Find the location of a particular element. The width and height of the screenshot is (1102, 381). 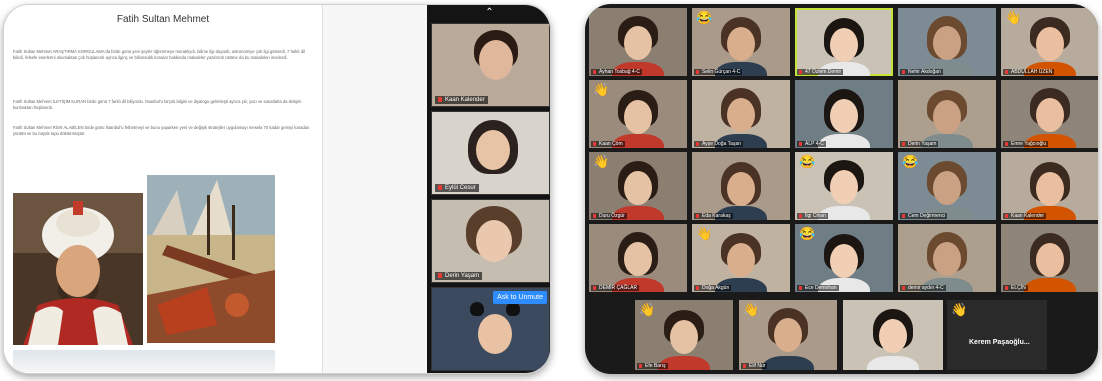

gallery-participant-tile: Eda Karakaş is located at coordinates (741, 186).